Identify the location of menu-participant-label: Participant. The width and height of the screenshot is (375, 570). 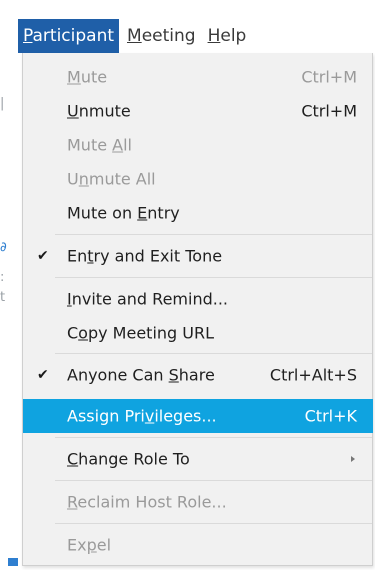
(69, 36).